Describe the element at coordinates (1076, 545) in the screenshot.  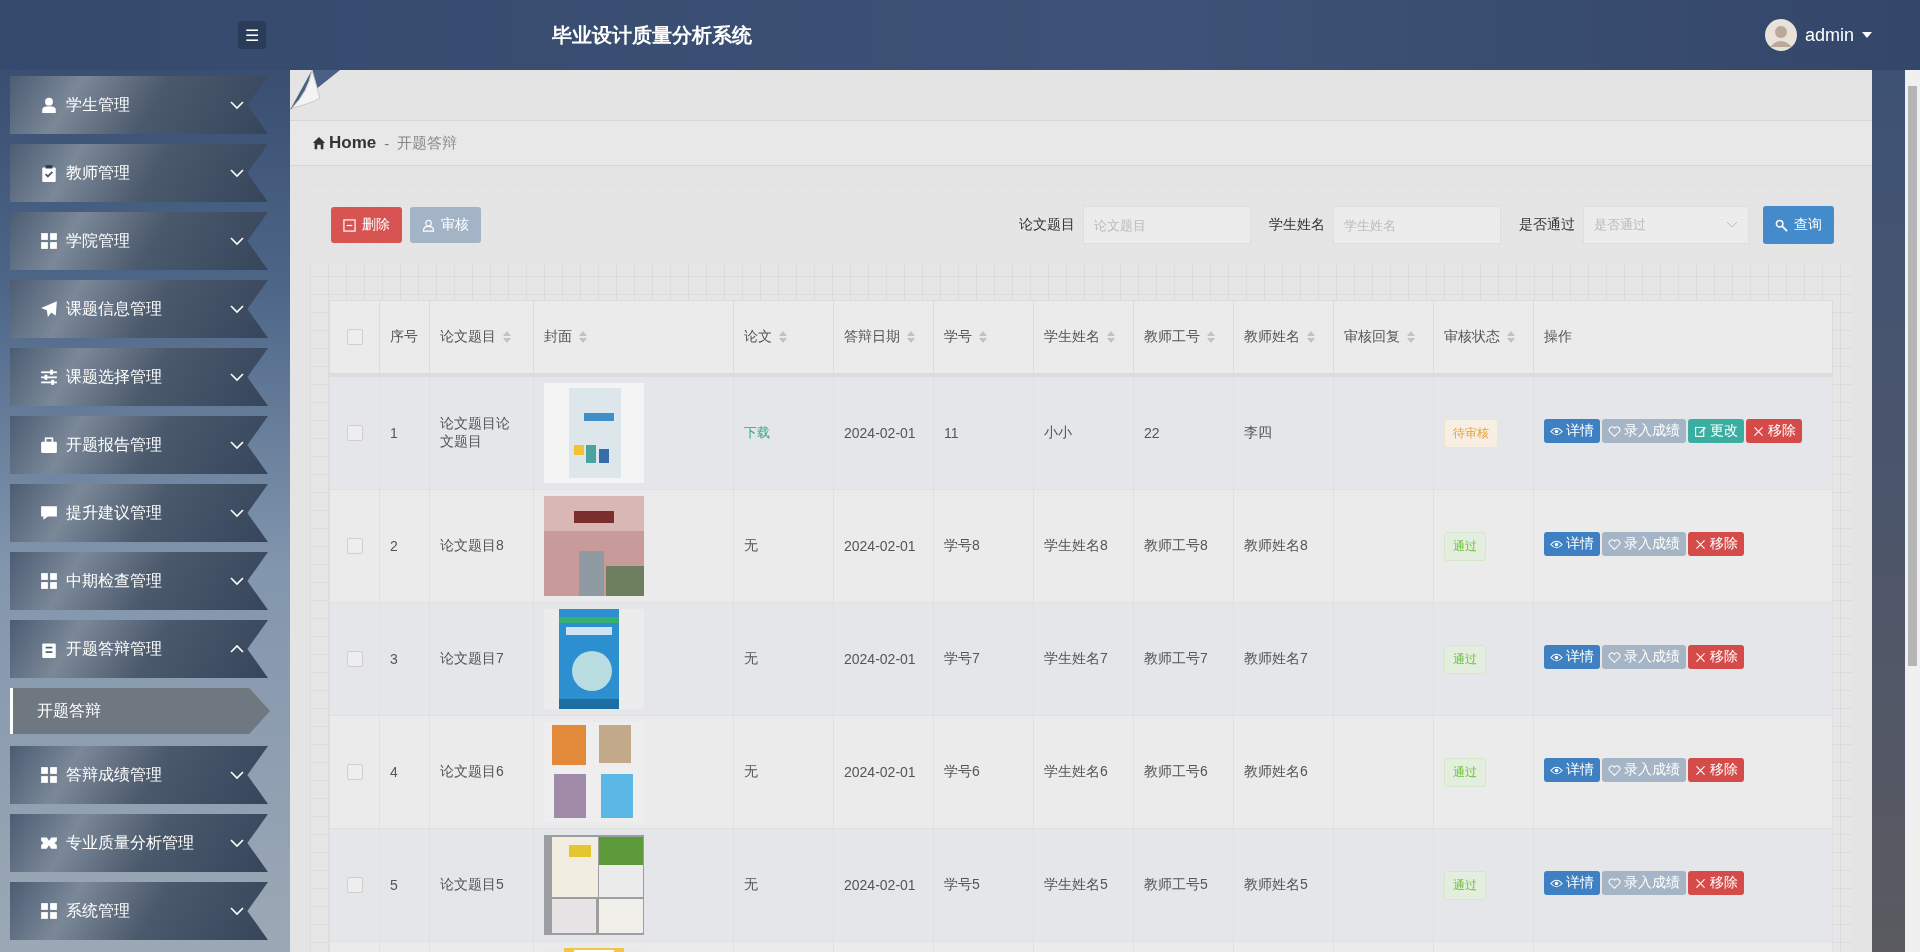
I see `table-cell: 学生姓名8` at that location.